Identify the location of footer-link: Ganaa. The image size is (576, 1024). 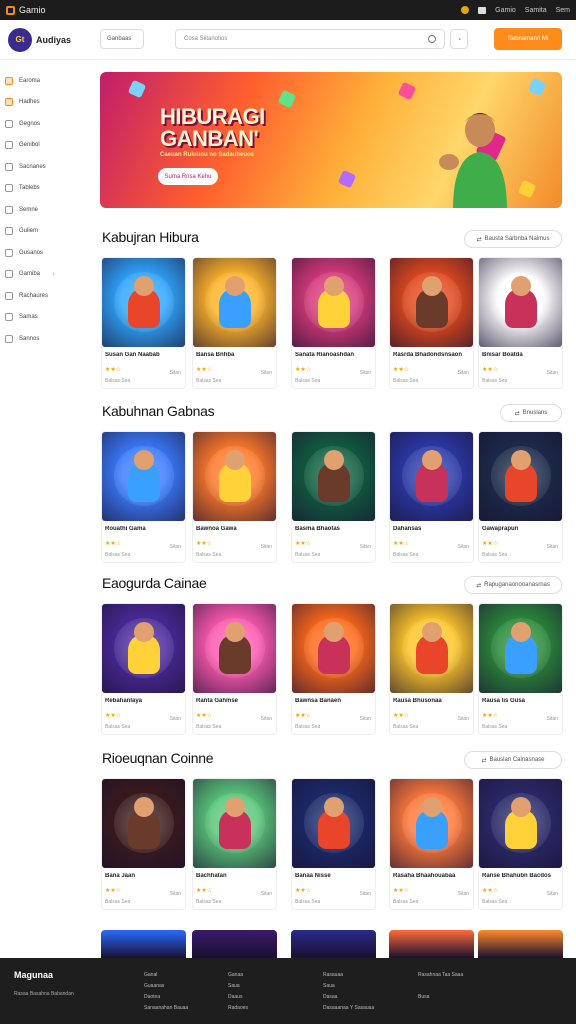
(238, 975).